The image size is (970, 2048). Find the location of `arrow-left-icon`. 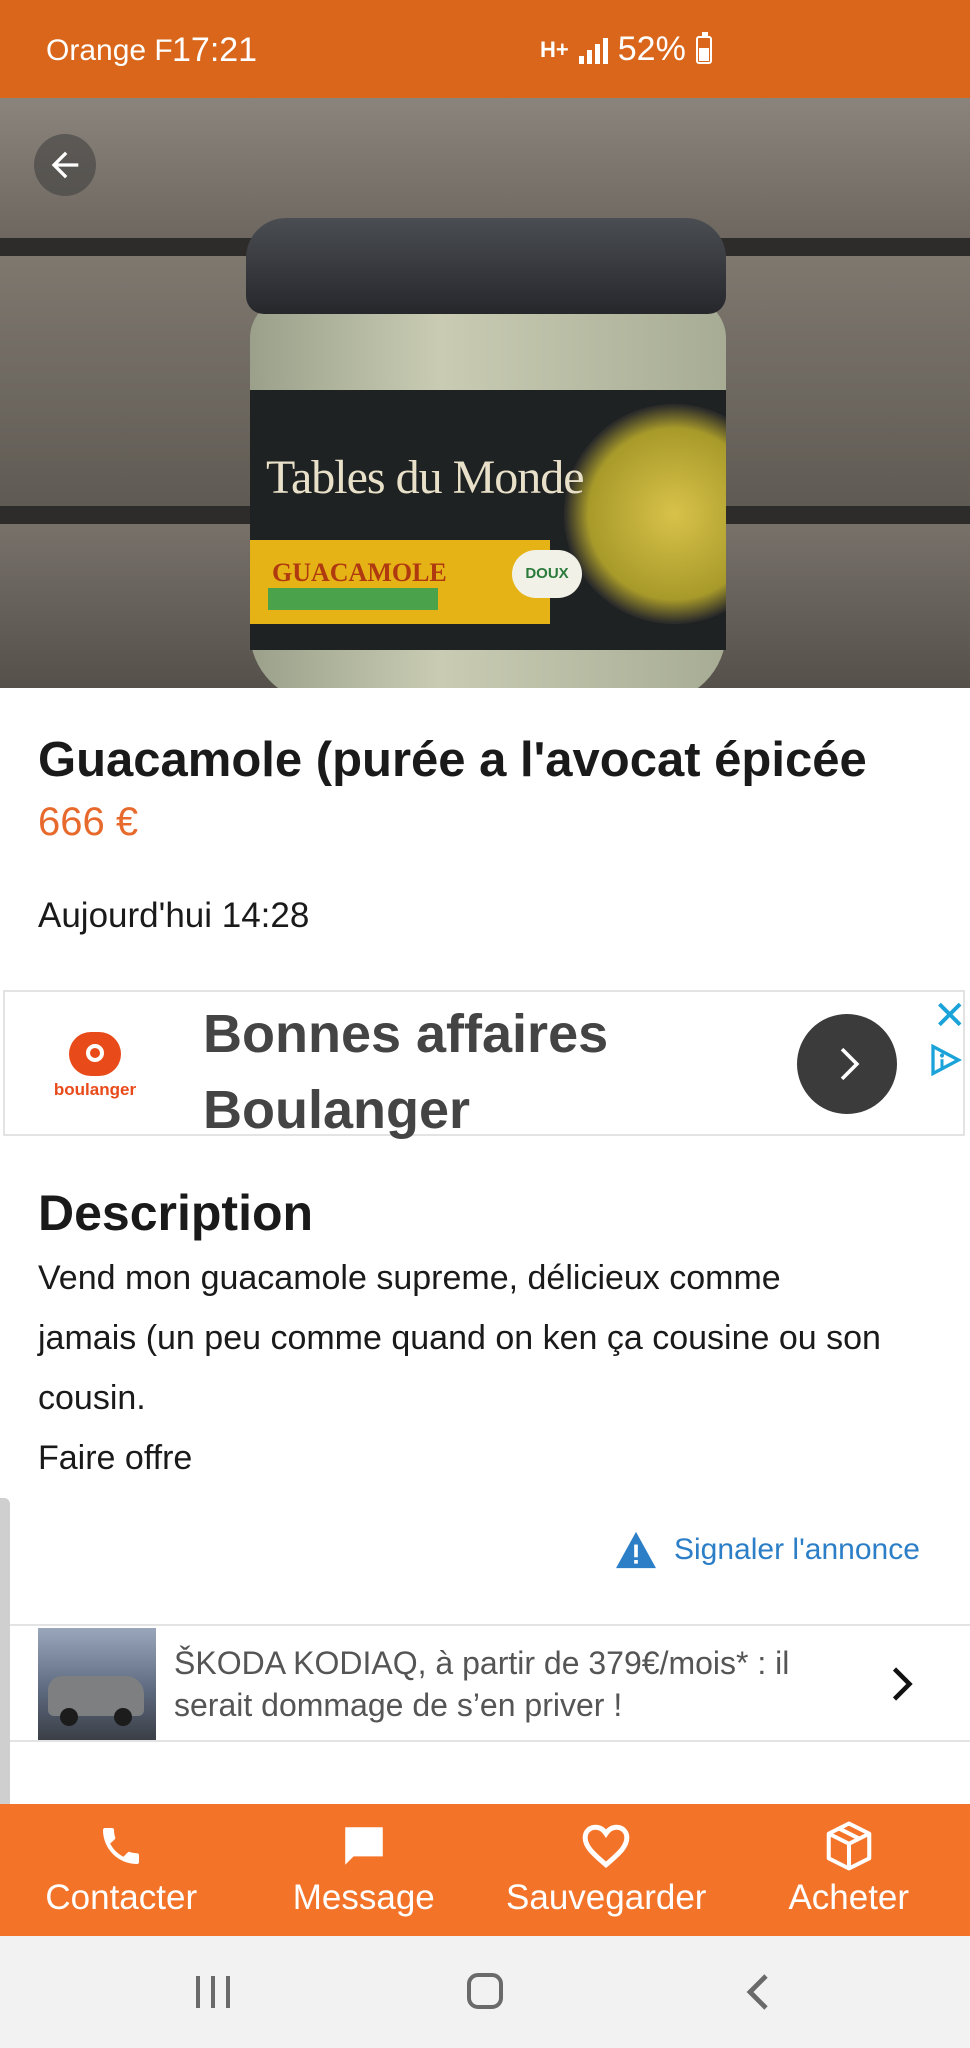

arrow-left-icon is located at coordinates (65, 165).